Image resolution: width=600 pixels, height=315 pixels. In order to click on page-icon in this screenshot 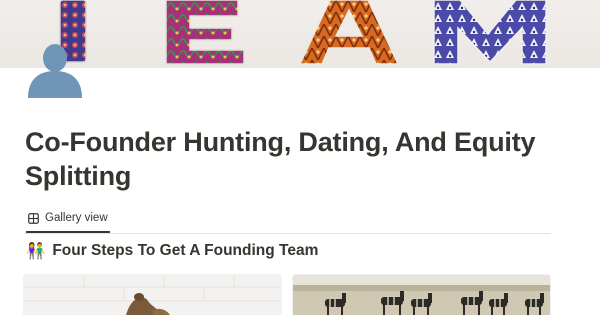, I will do `click(55, 69)`.